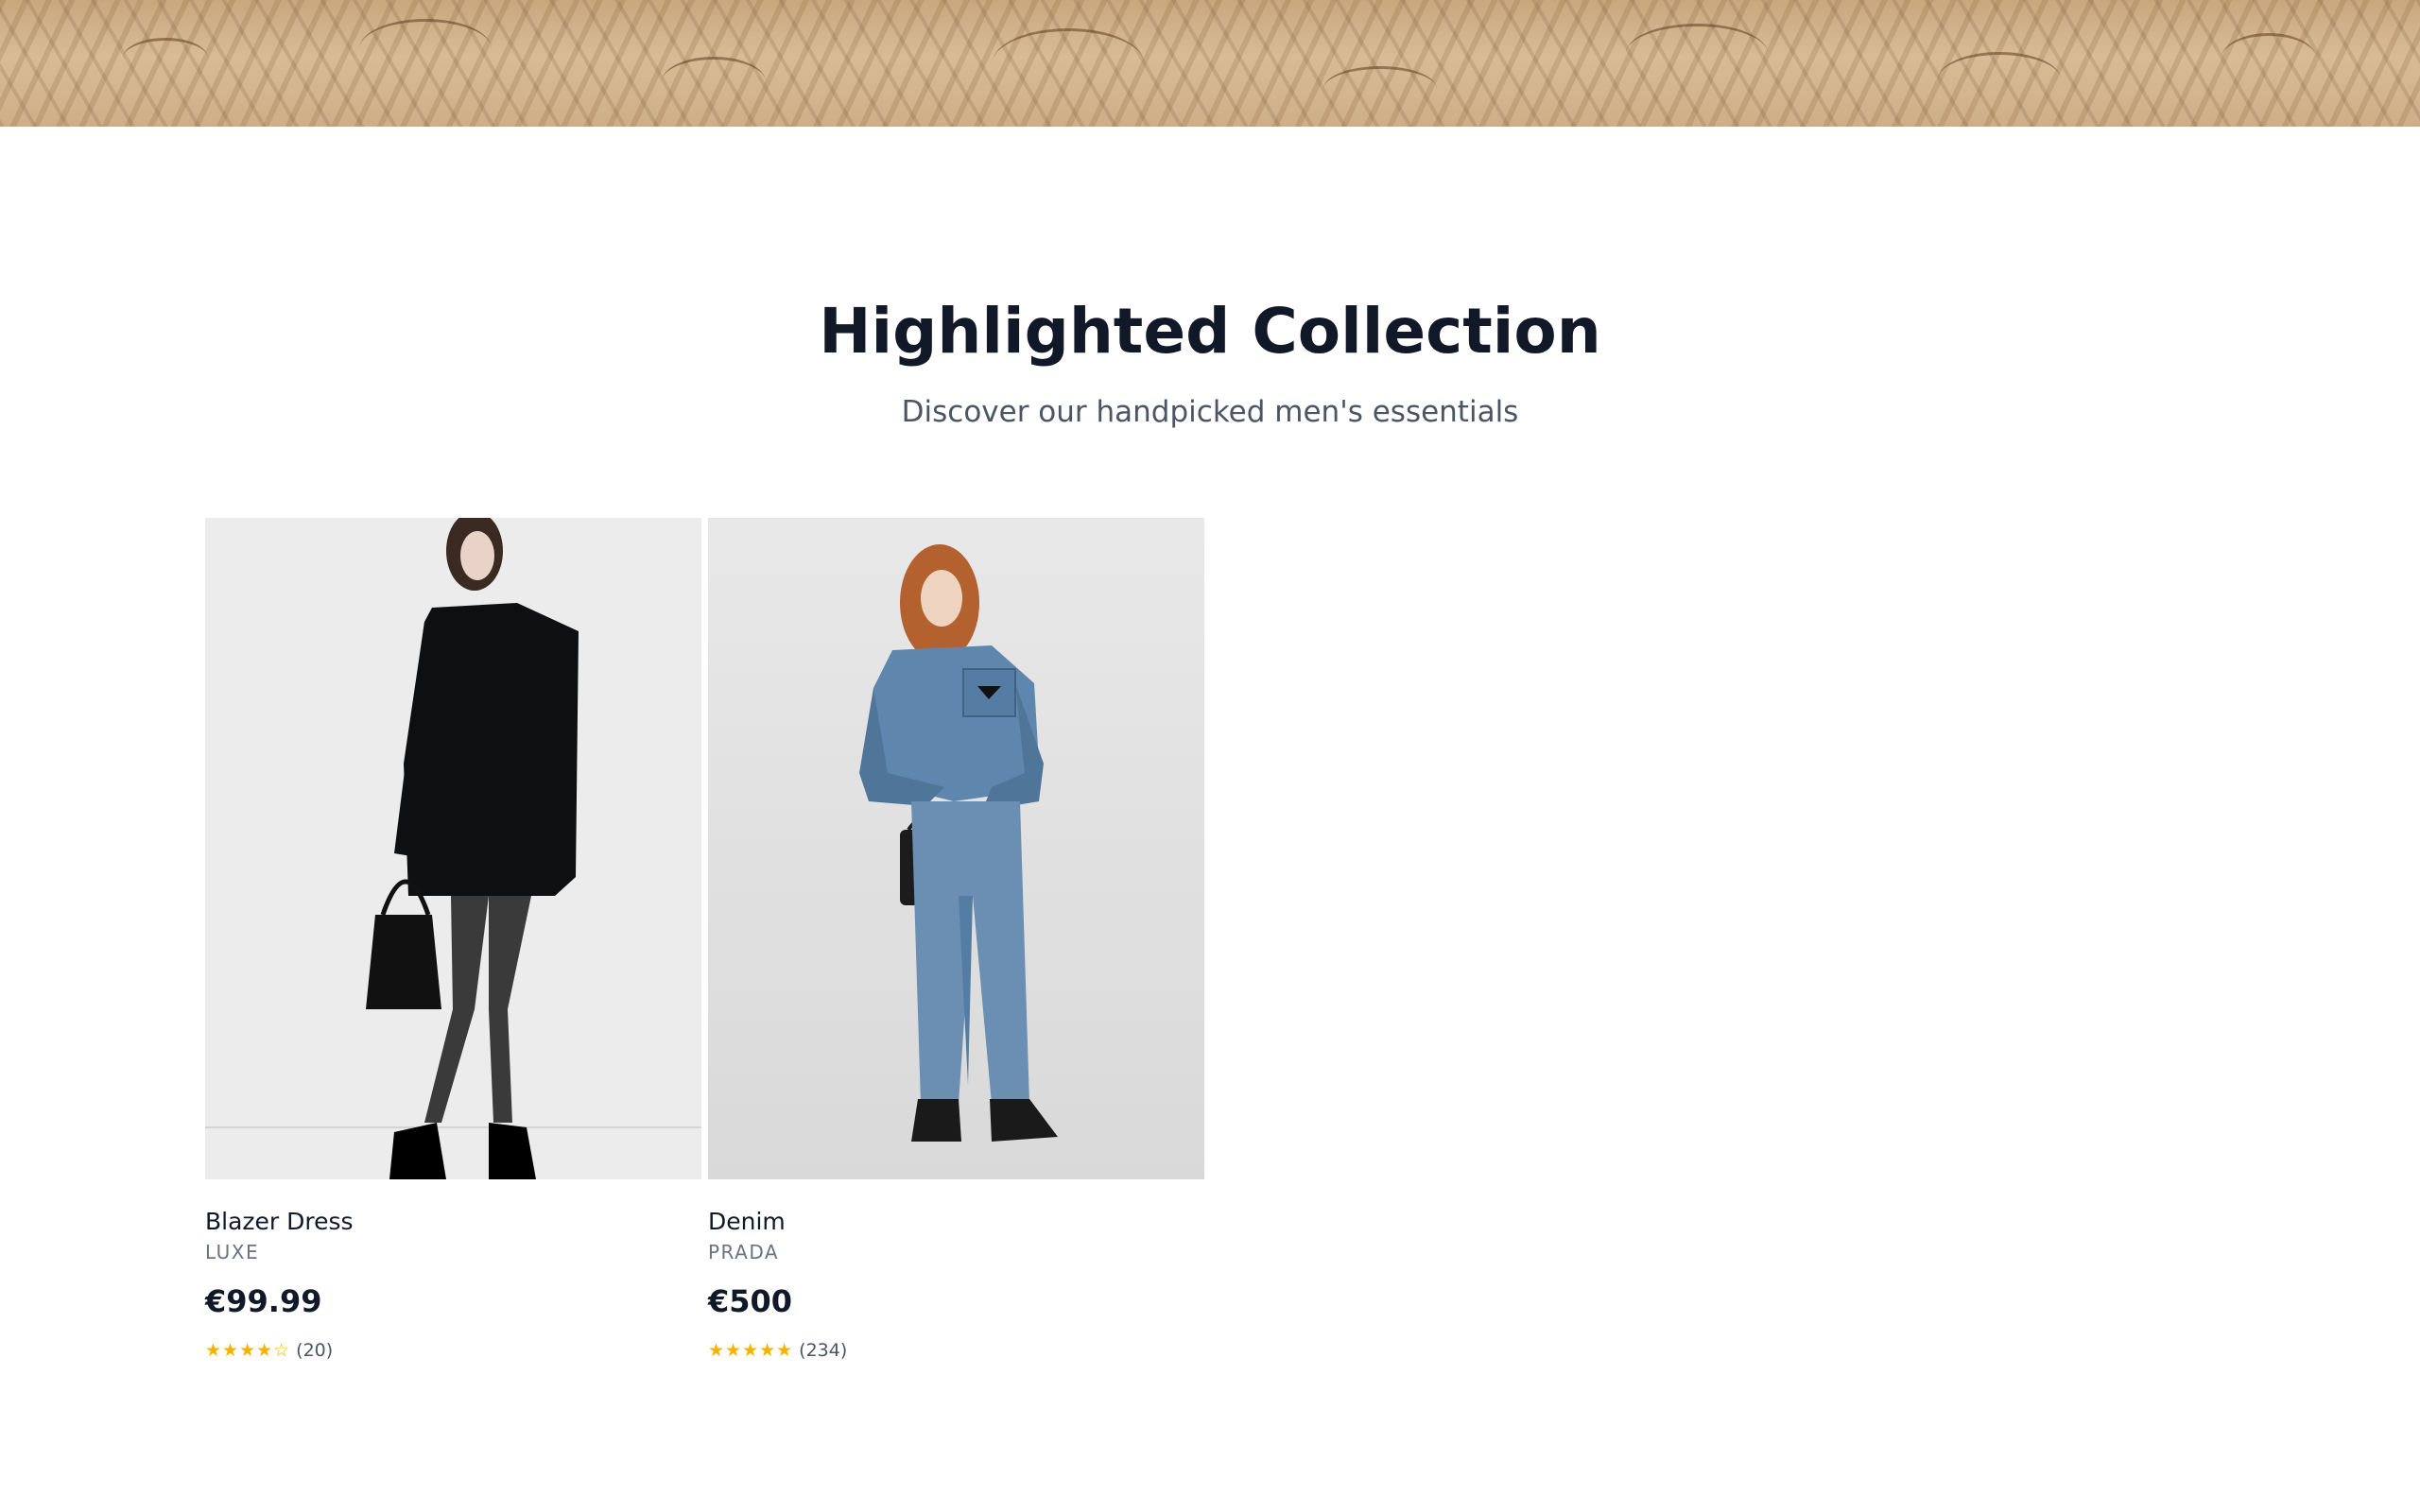 The height and width of the screenshot is (1512, 2420). Describe the element at coordinates (751, 1350) in the screenshot. I see `star-rating-icon: ★★★★★` at that location.